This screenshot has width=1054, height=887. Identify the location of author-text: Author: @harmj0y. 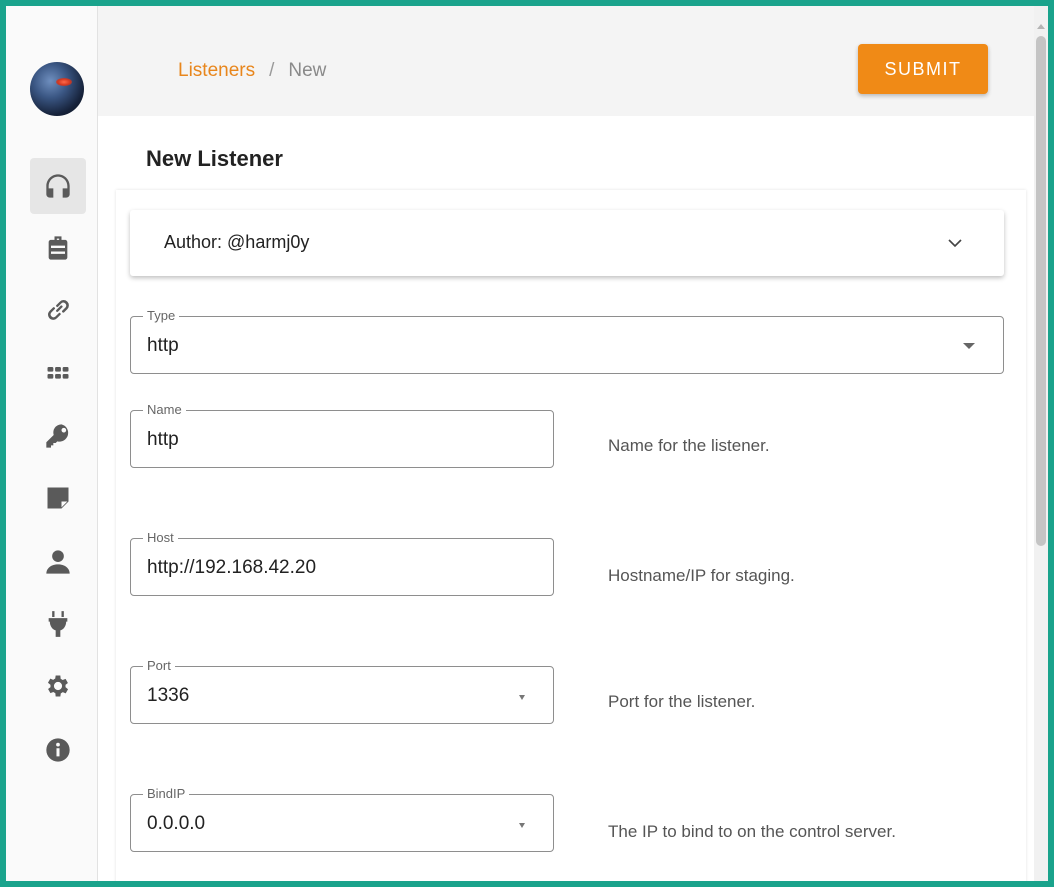
(237, 242).